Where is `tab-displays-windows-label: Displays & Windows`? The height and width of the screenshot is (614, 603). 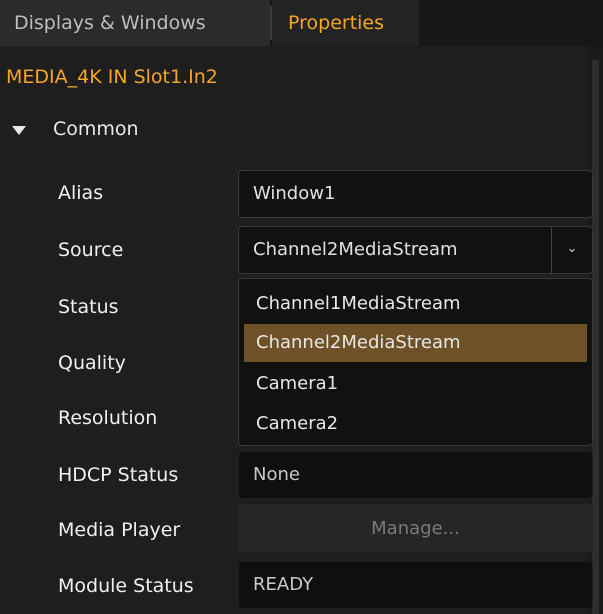
tab-displays-windows-label: Displays & Windows is located at coordinates (110, 23).